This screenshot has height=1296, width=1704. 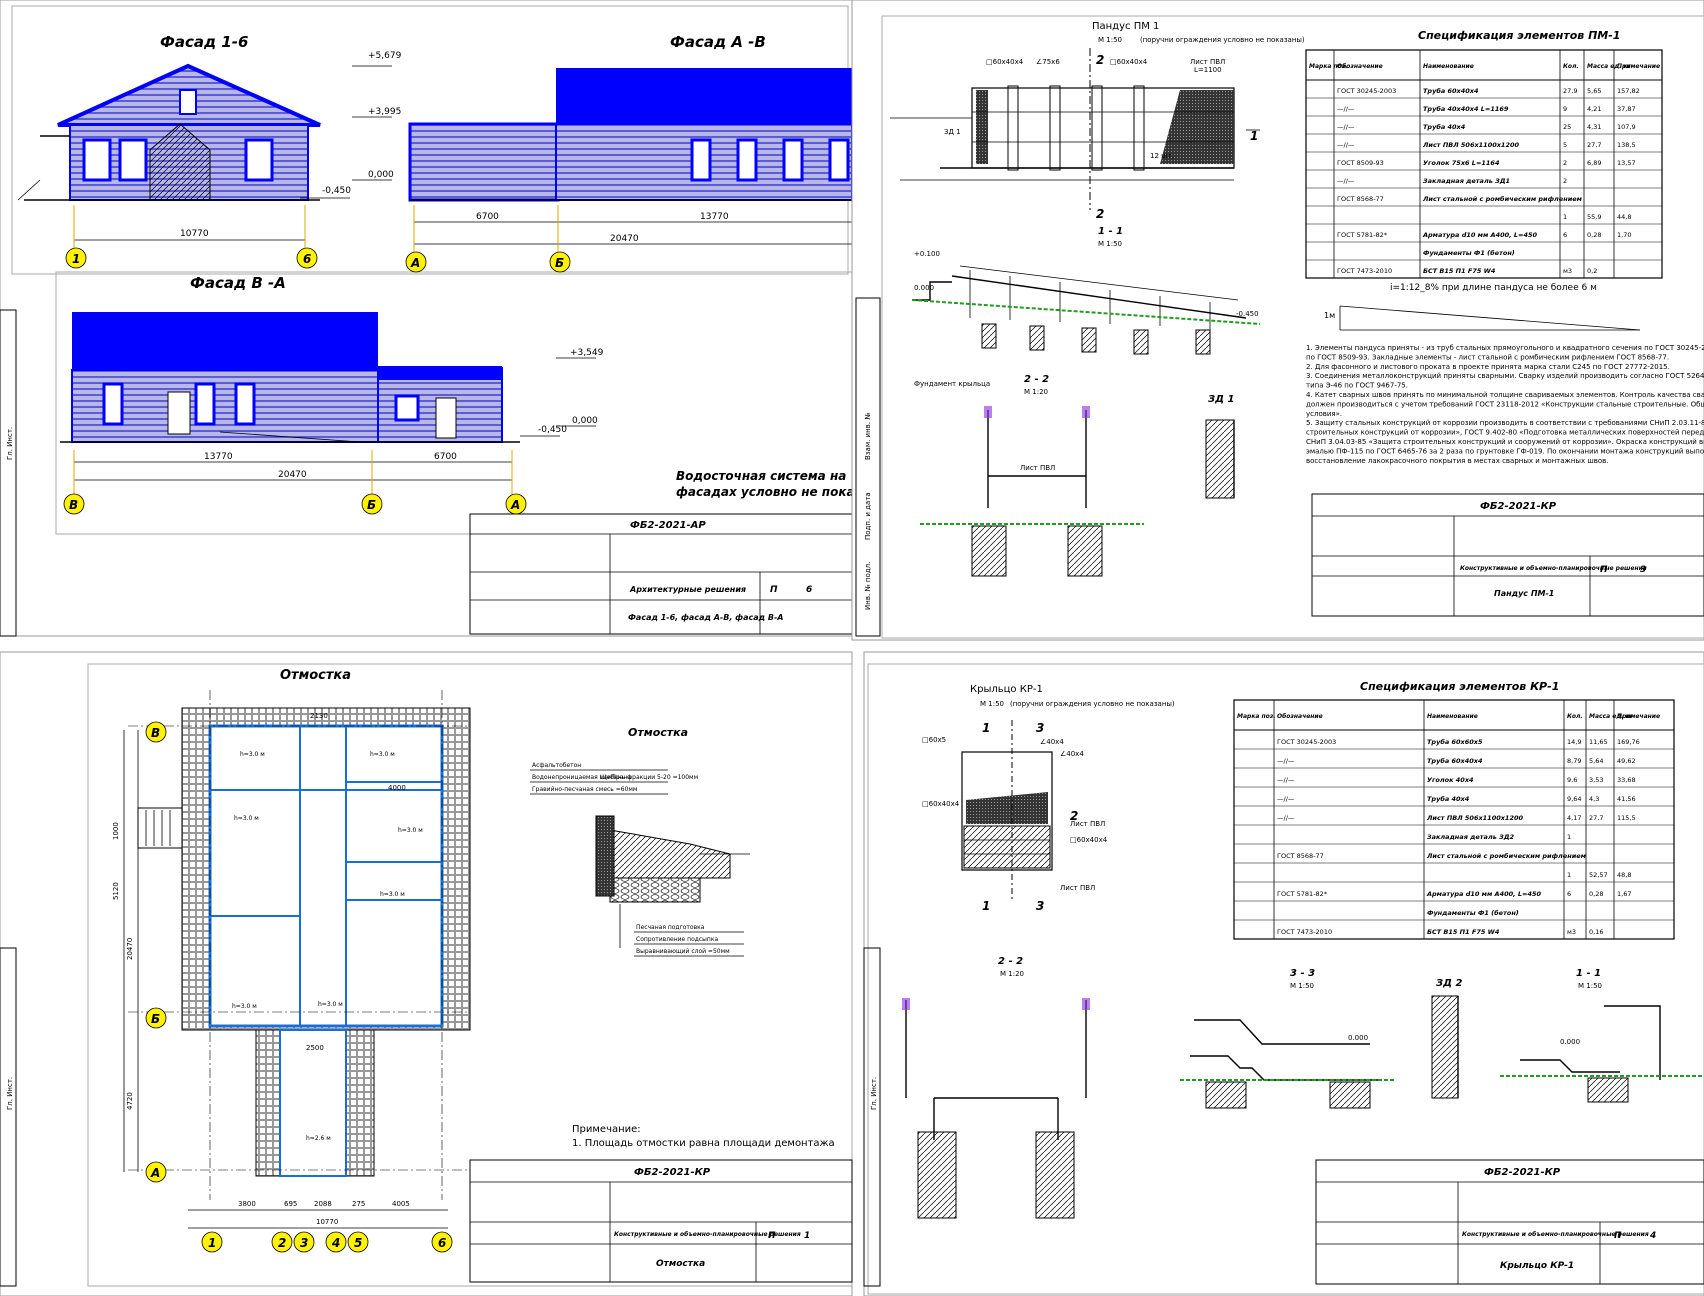 I want to click on facade-ba-title: Фасад В -А, so click(x=238, y=283).